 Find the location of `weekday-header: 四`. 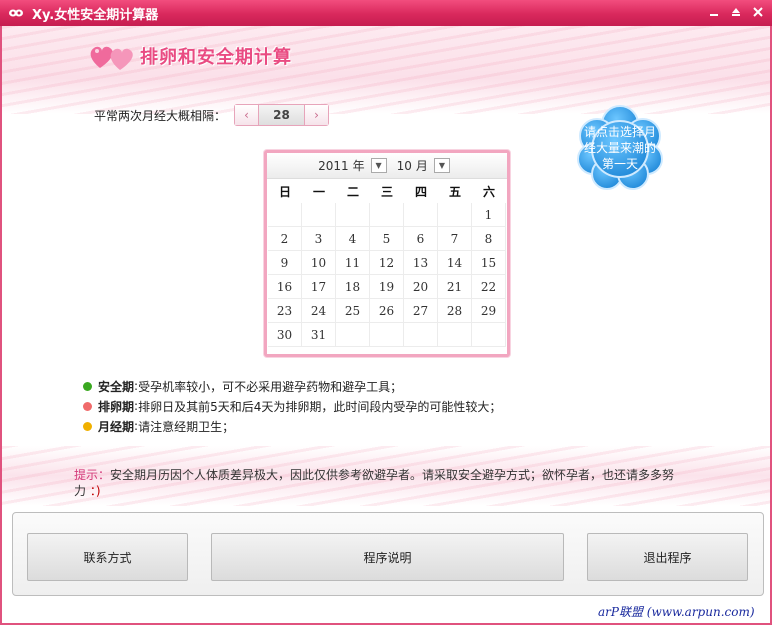

weekday-header: 四 is located at coordinates (420, 191).